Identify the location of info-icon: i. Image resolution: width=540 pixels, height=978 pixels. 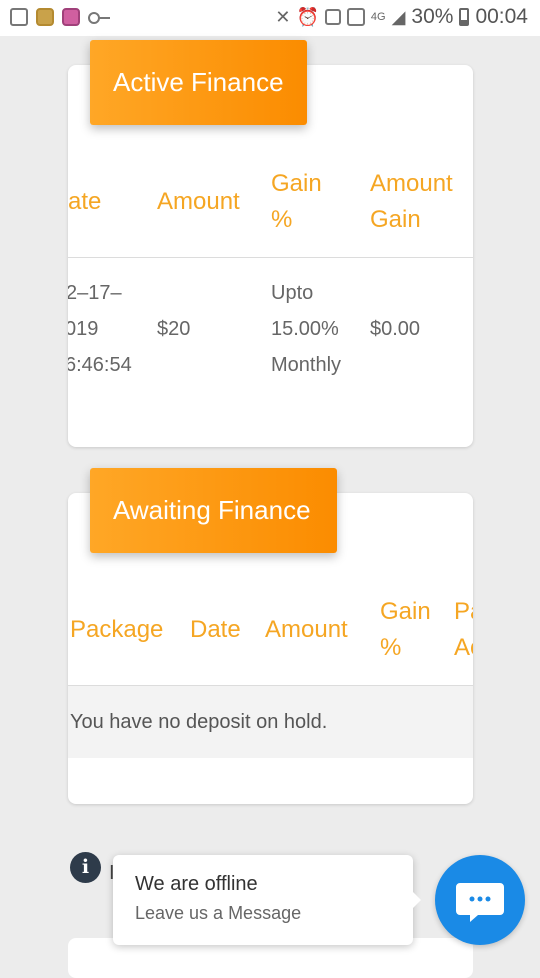
(85, 867).